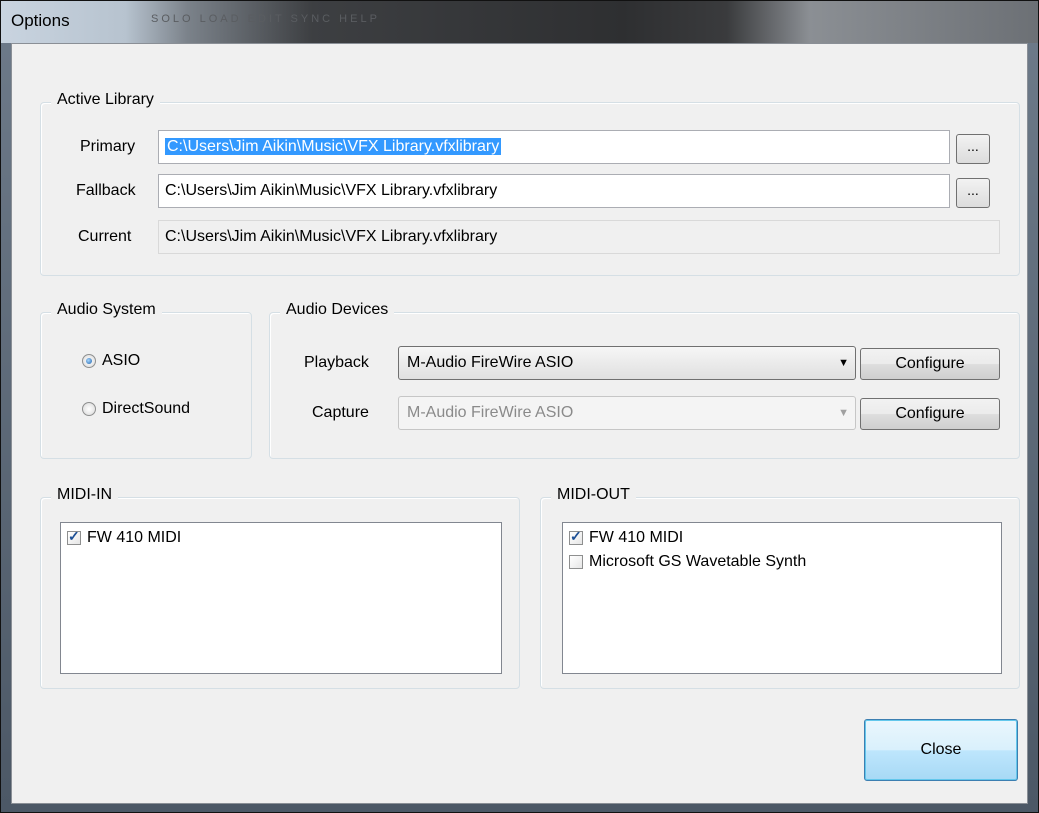 This screenshot has height=813, width=1039. Describe the element at coordinates (108, 146) in the screenshot. I see `primary-label: Primary` at that location.